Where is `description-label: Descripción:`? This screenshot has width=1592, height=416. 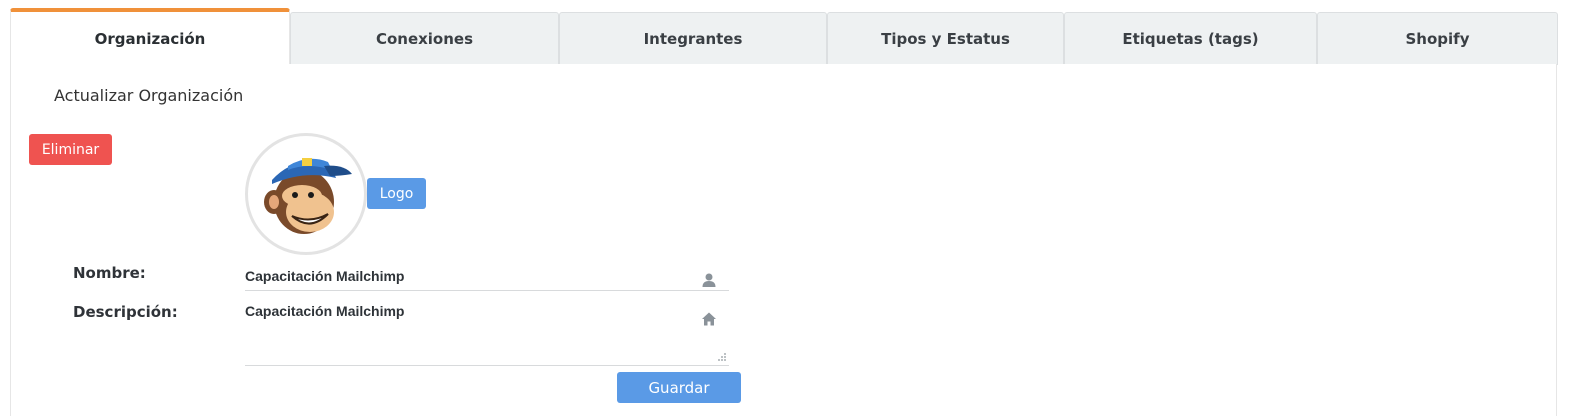
description-label: Descripción: is located at coordinates (125, 312).